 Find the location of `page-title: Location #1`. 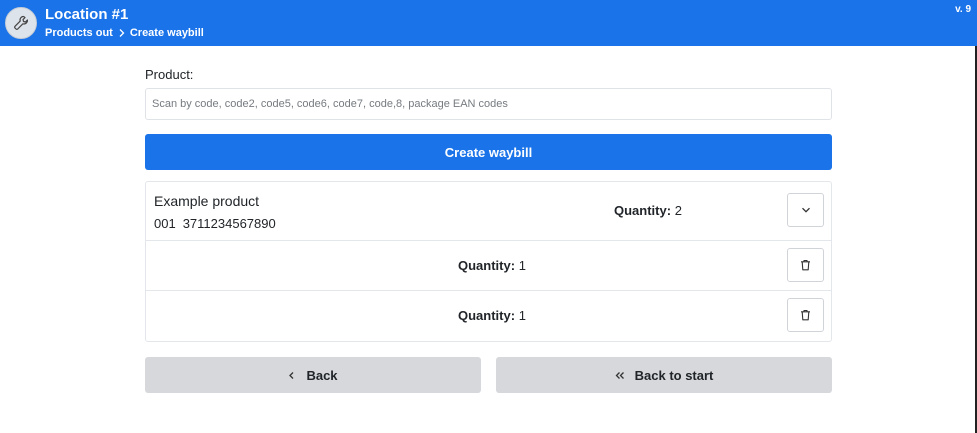

page-title: Location #1 is located at coordinates (87, 14).